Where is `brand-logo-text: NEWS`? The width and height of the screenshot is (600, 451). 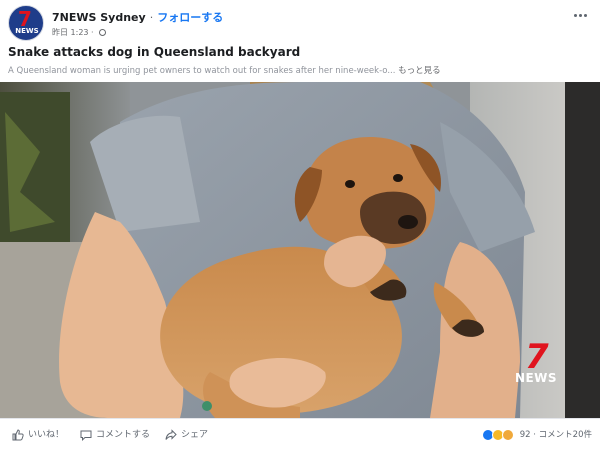 brand-logo-text: NEWS is located at coordinates (536, 378).